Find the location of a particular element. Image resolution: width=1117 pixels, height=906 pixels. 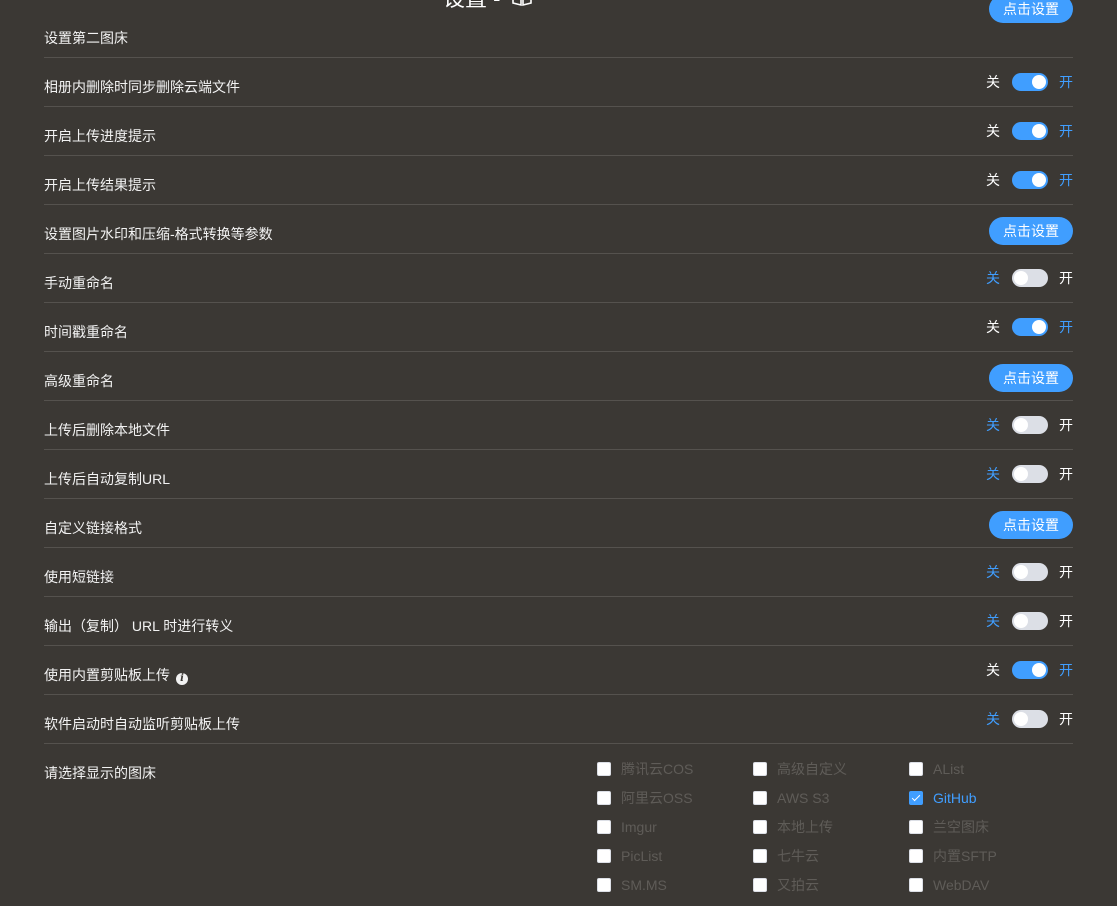

setting-label-text: 上传后自动复制URL is located at coordinates (107, 479).